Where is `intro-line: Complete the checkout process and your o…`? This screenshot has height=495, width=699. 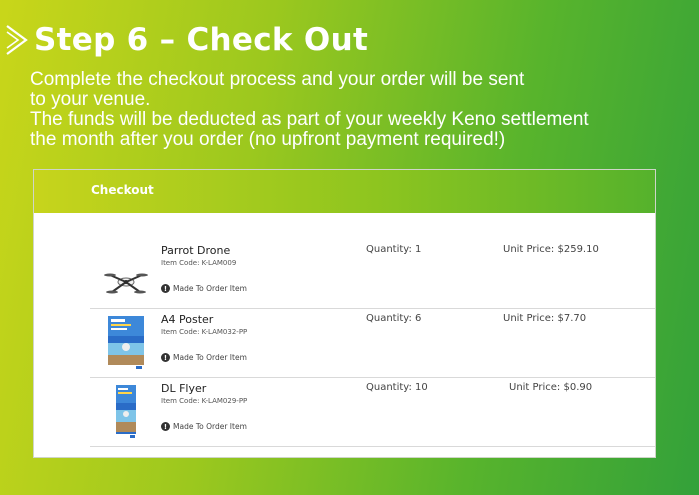
intro-line: Complete the checkout process and your o… is located at coordinates (277, 79).